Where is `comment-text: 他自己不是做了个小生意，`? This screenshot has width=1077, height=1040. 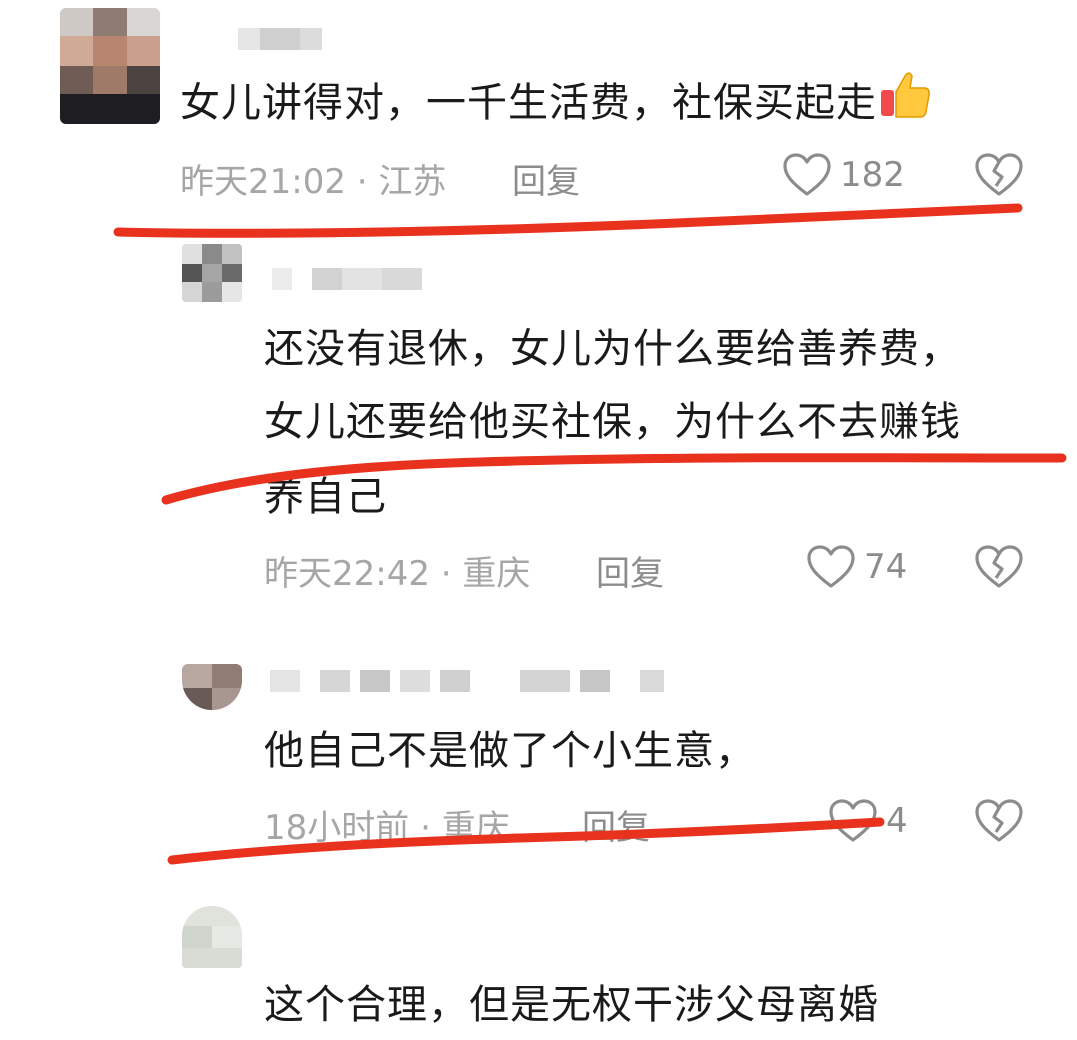
comment-text: 他自己不是做了个小生意， is located at coordinates (510, 751).